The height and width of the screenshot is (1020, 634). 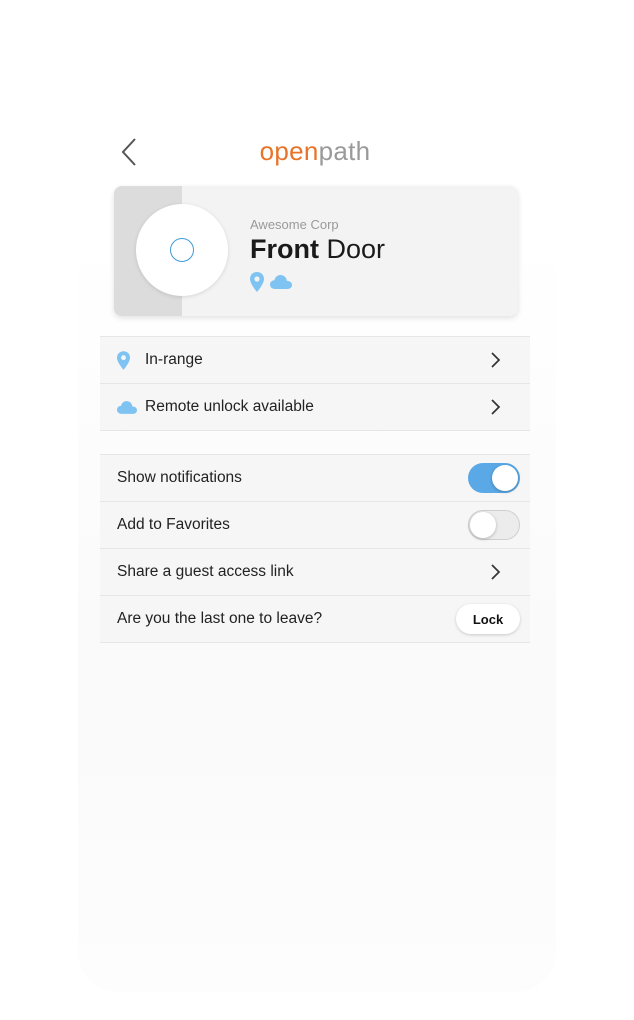 I want to click on lock-button: Lock, so click(x=488, y=619).